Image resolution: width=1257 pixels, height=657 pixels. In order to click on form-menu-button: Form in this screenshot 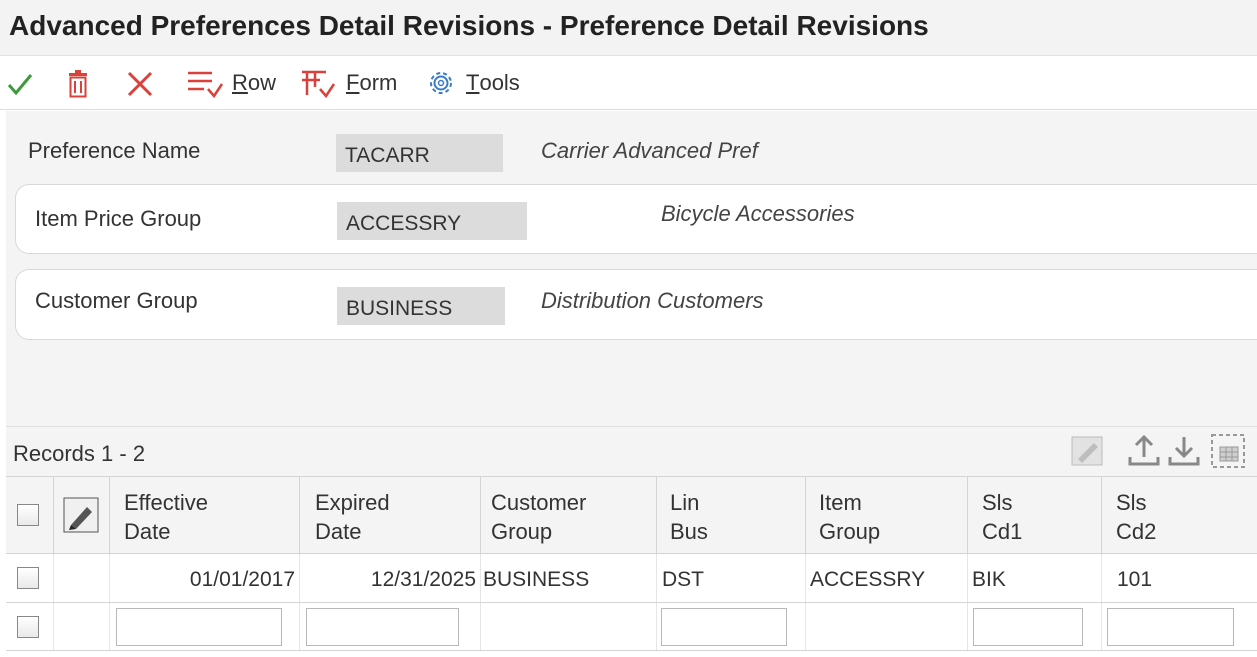, I will do `click(348, 83)`.